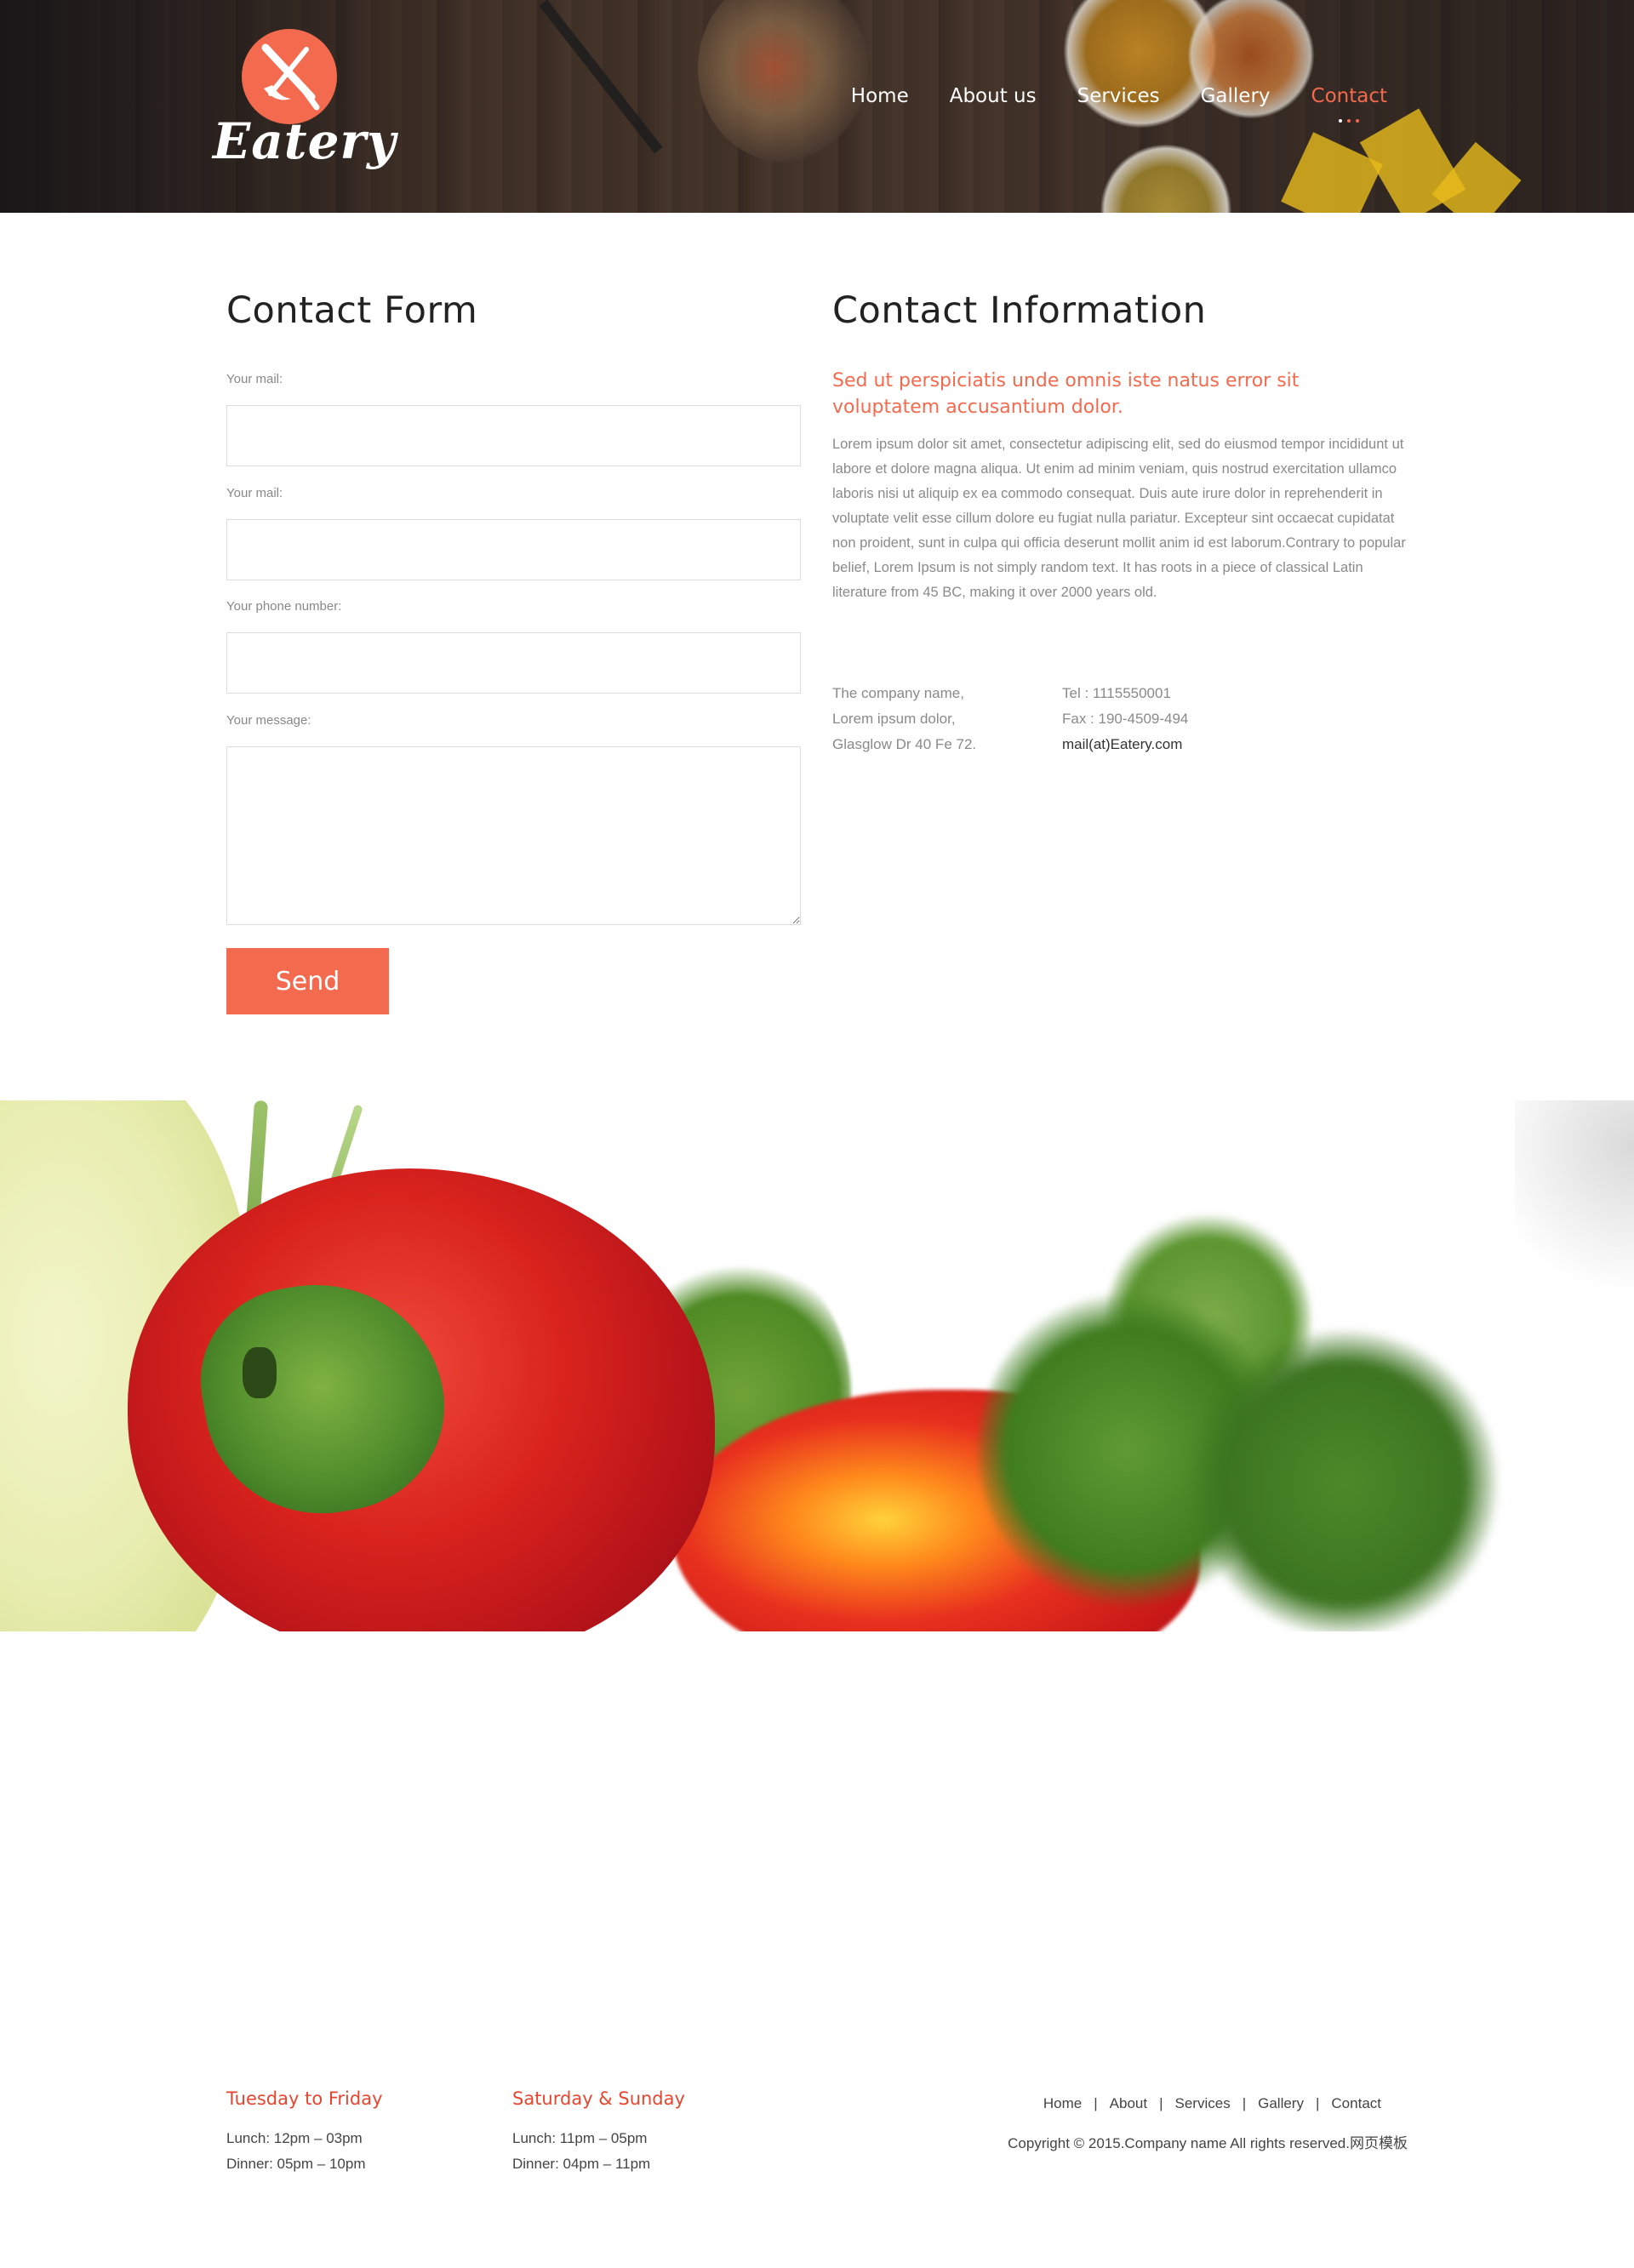 This screenshot has height=2268, width=1634. Describe the element at coordinates (1575, 1211) in the screenshot. I see `banner-haze` at that location.